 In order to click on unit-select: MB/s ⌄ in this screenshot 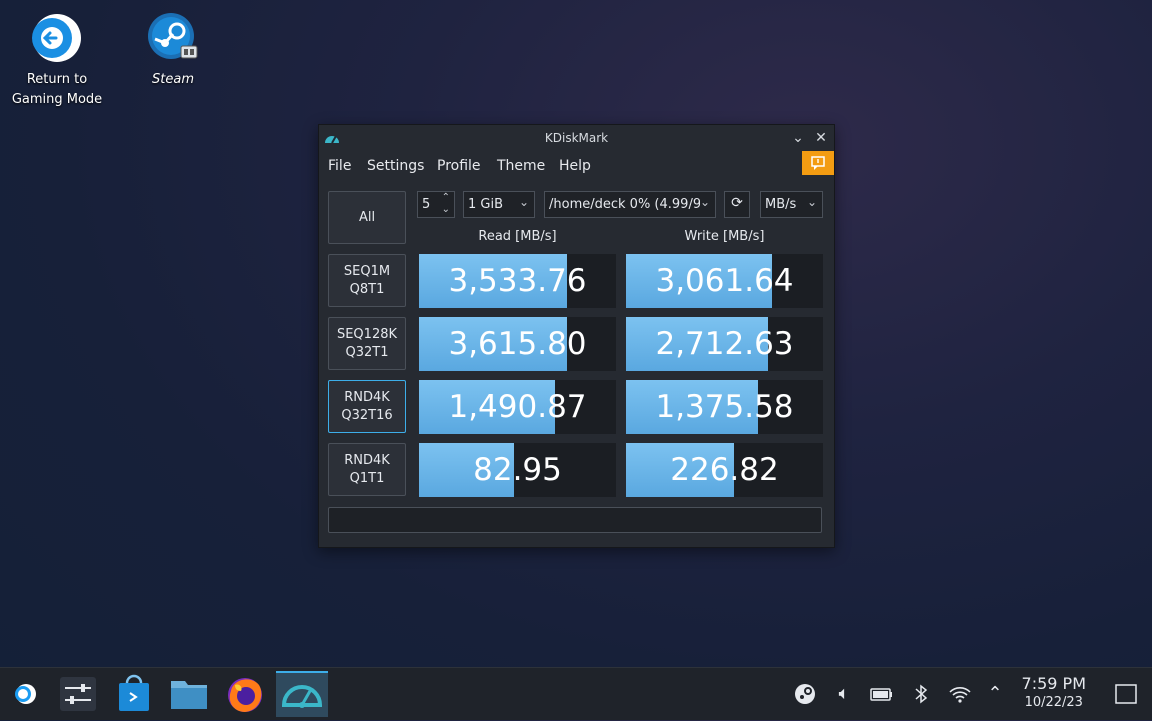, I will do `click(791, 204)`.